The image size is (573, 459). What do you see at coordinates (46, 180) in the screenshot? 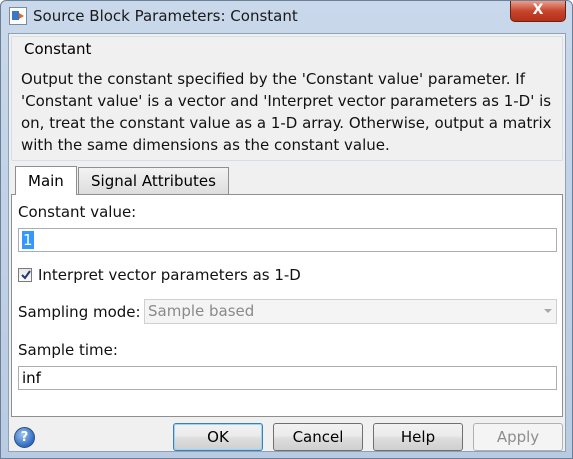
I see `tab-main: Main` at bounding box center [46, 180].